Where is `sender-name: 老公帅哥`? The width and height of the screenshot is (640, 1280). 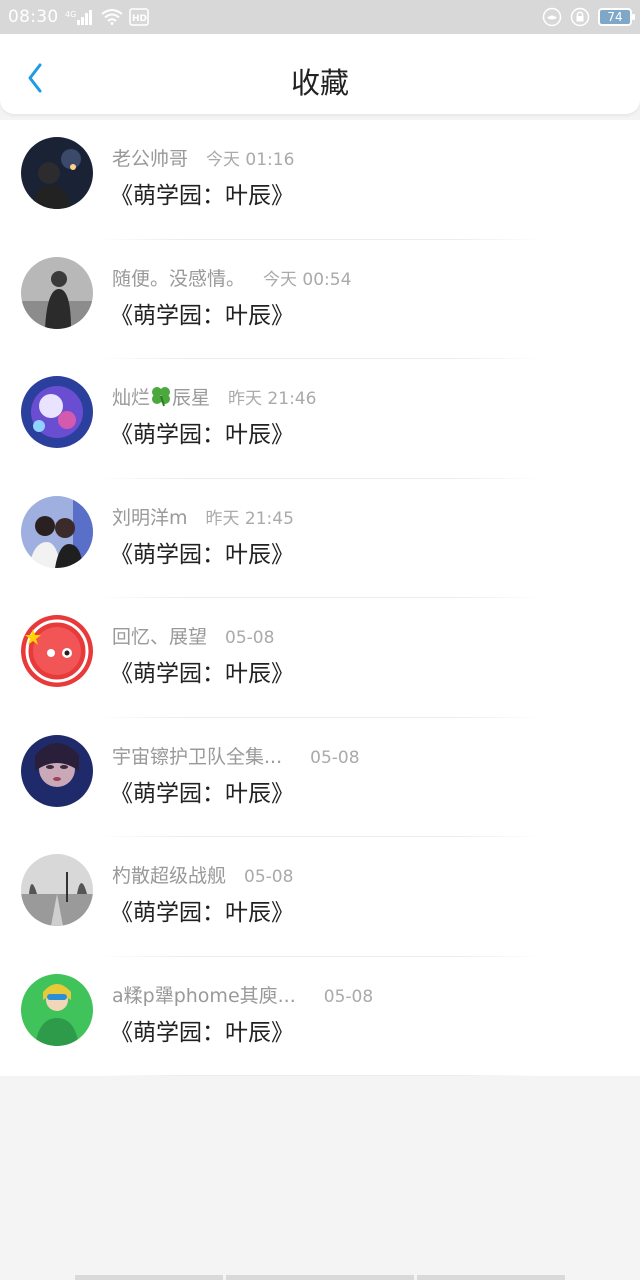
sender-name: 老公帅哥 is located at coordinates (150, 159).